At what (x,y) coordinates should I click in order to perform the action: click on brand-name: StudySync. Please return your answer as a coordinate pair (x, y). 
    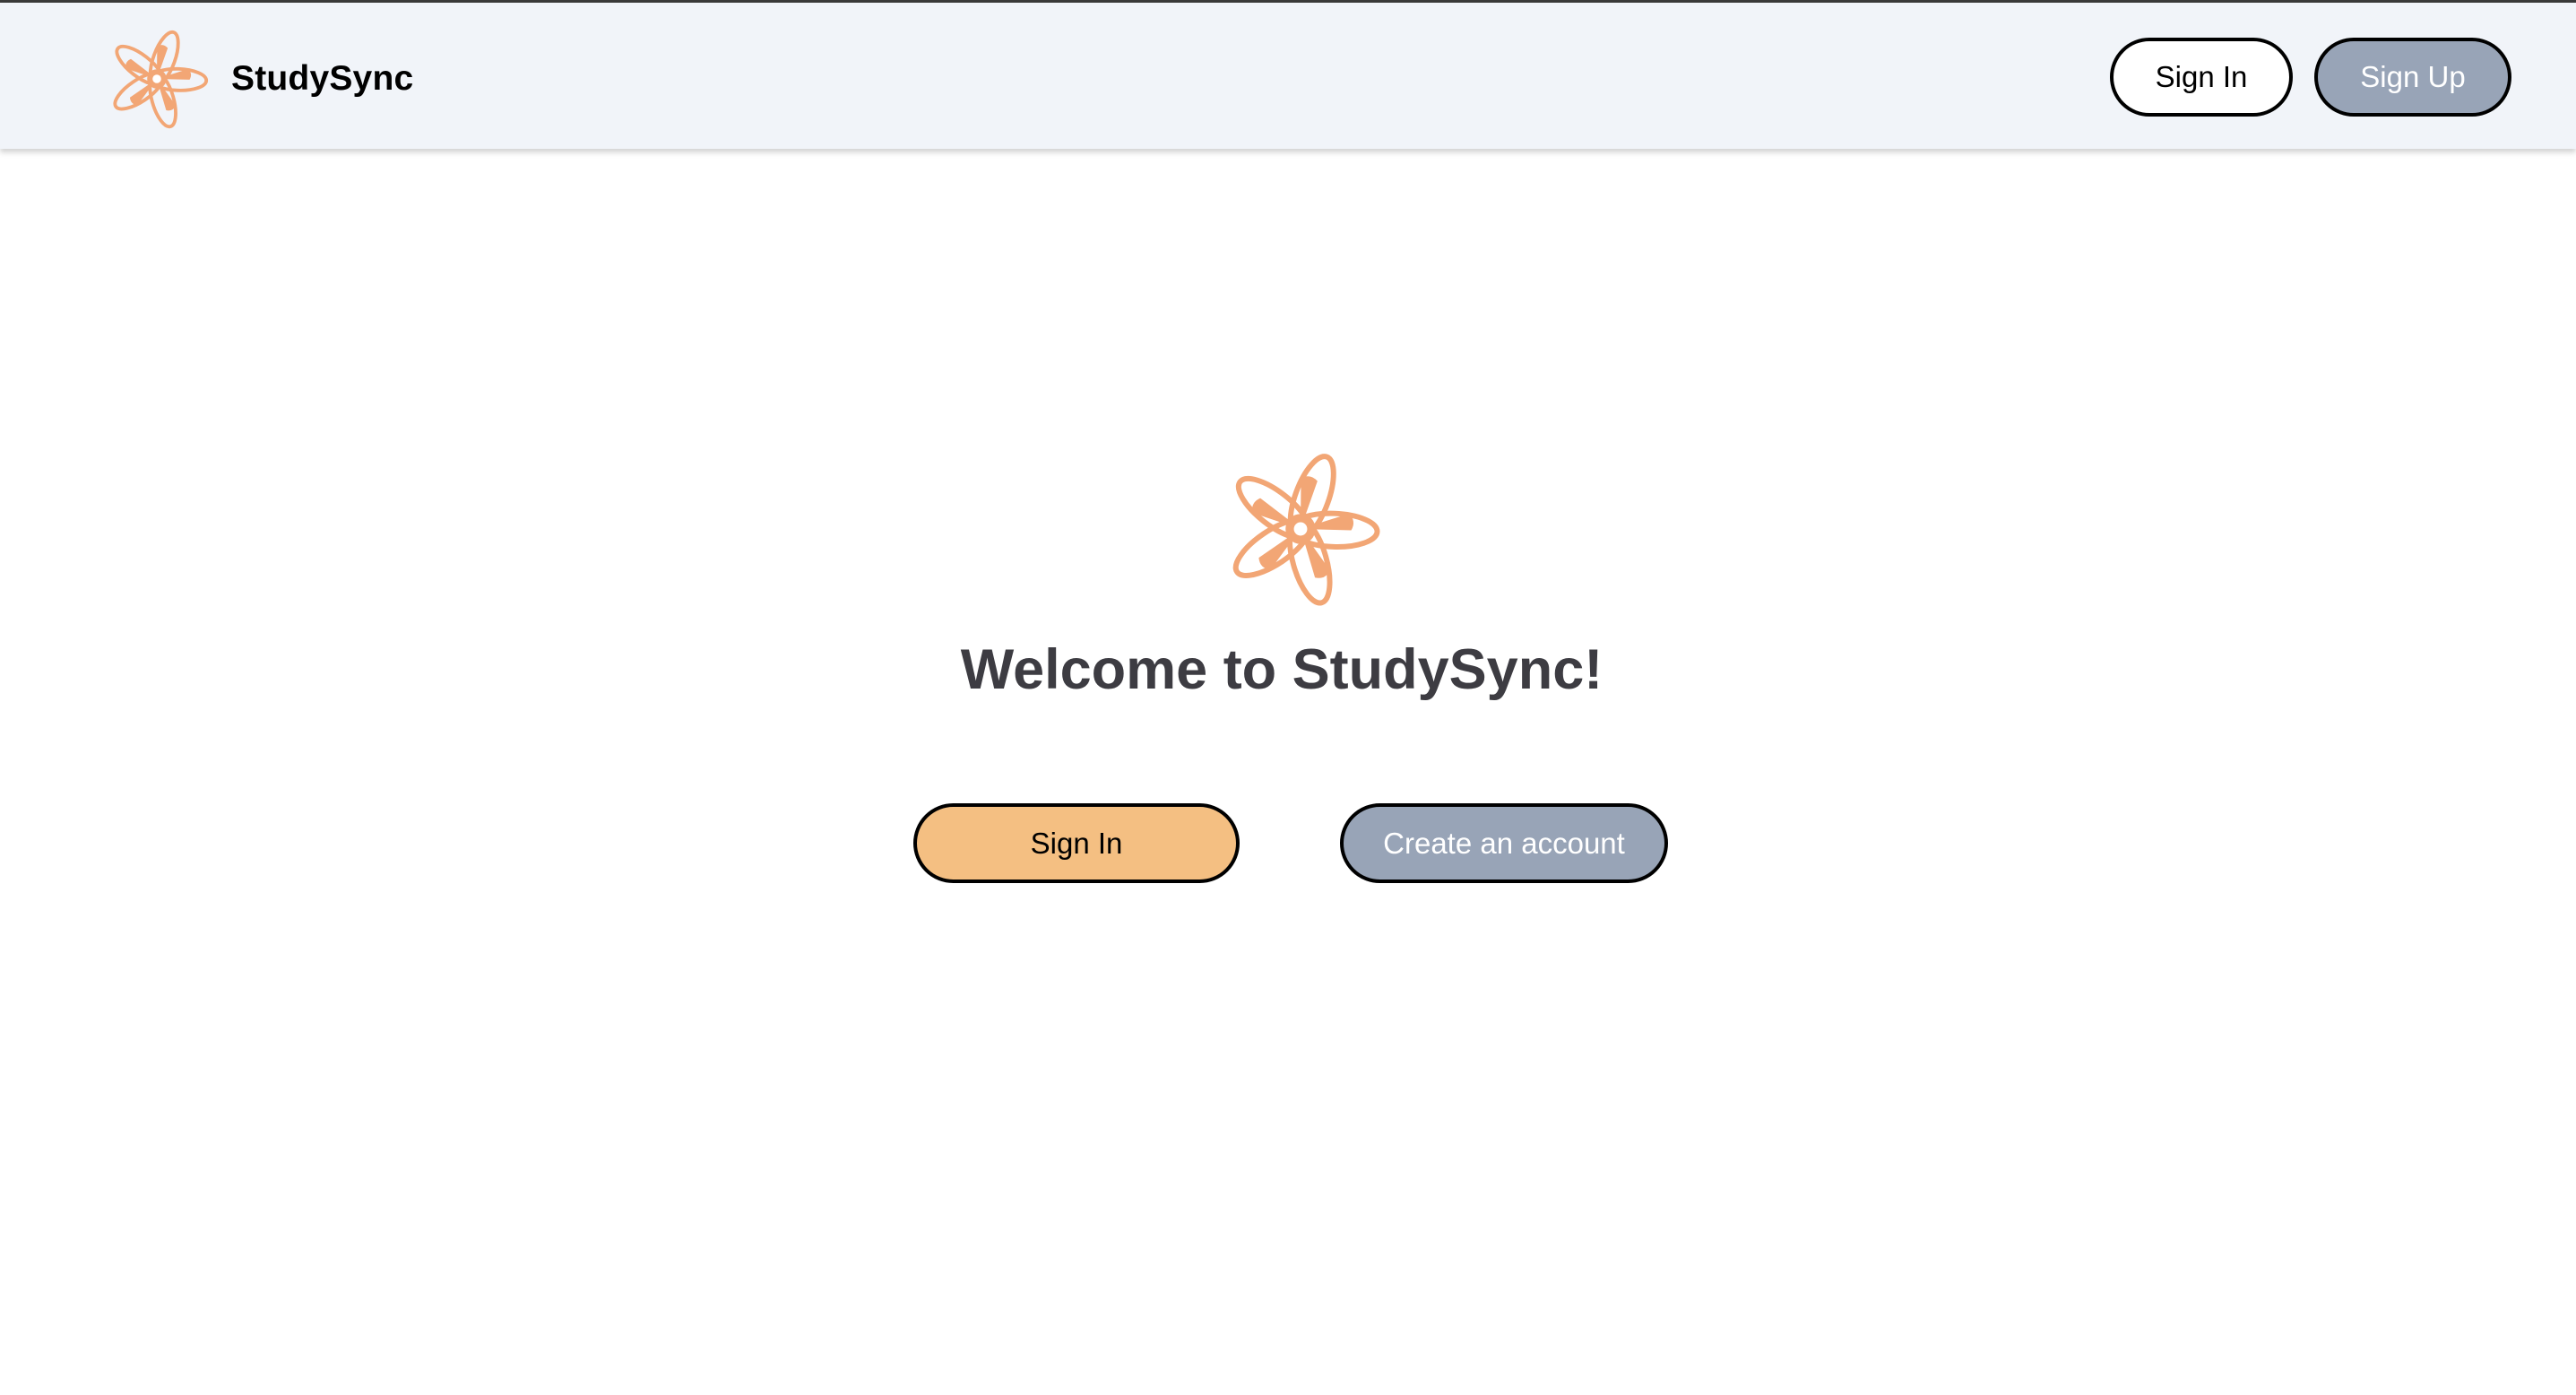
    Looking at the image, I should click on (322, 78).